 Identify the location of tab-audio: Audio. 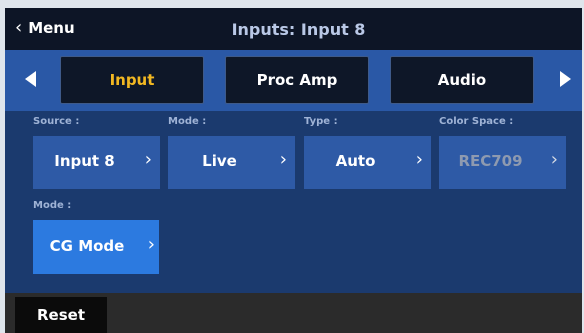
(462, 80).